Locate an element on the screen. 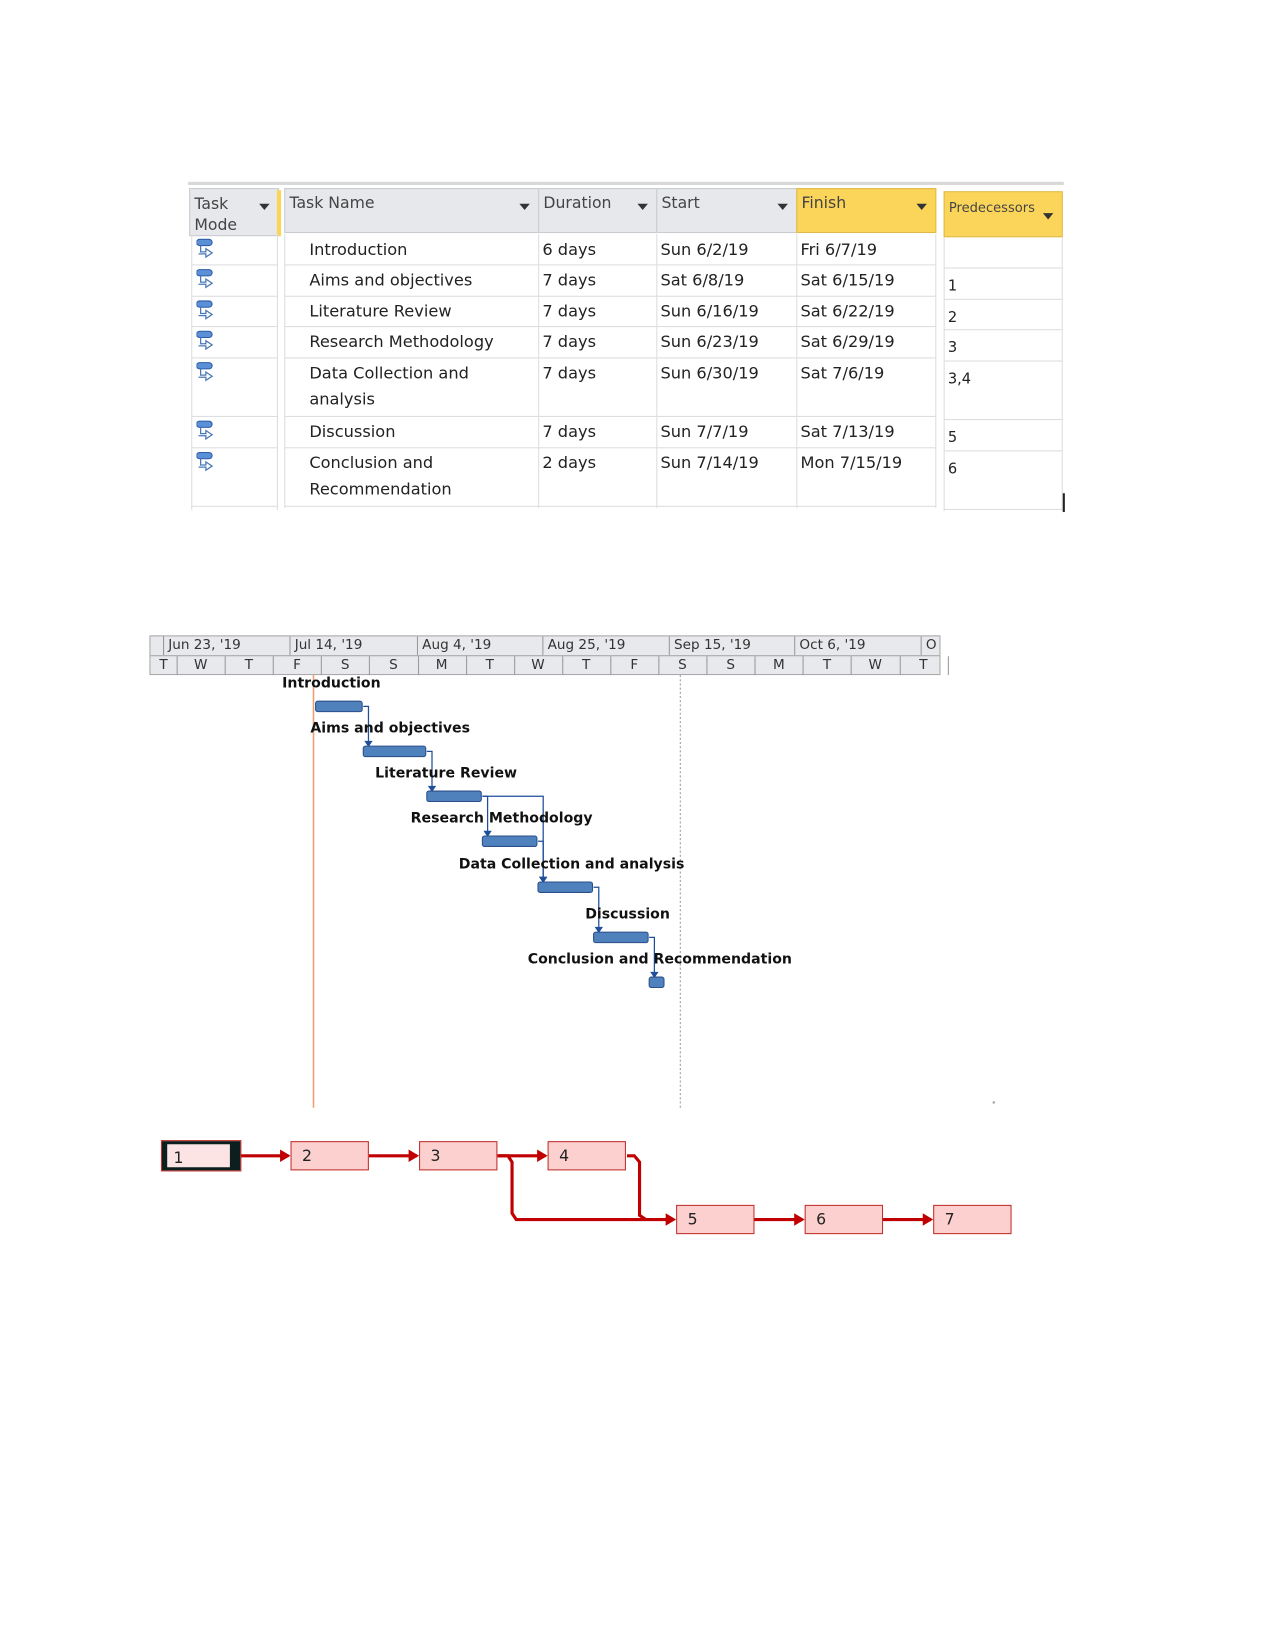  task-bar-label: Discussion is located at coordinates (627, 914).